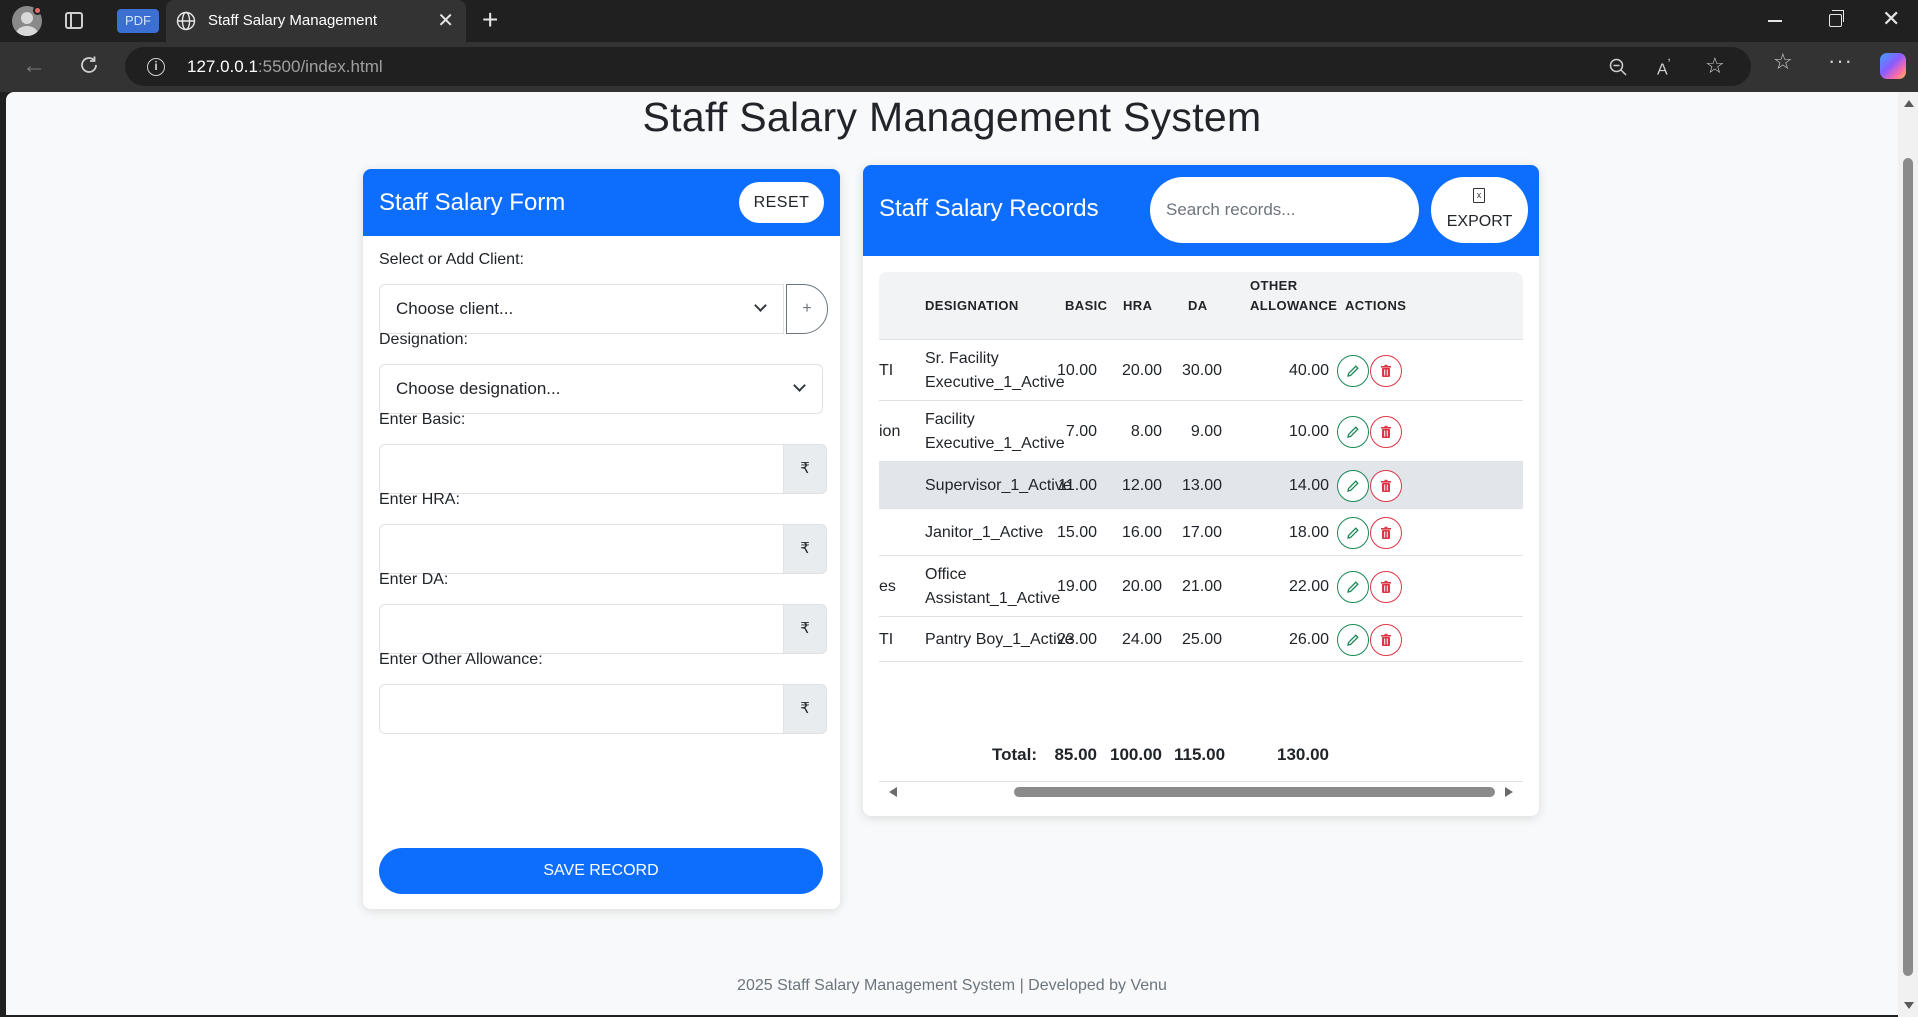 The height and width of the screenshot is (1017, 1918). What do you see at coordinates (886, 370) in the screenshot?
I see `clipped-cell: TI` at bounding box center [886, 370].